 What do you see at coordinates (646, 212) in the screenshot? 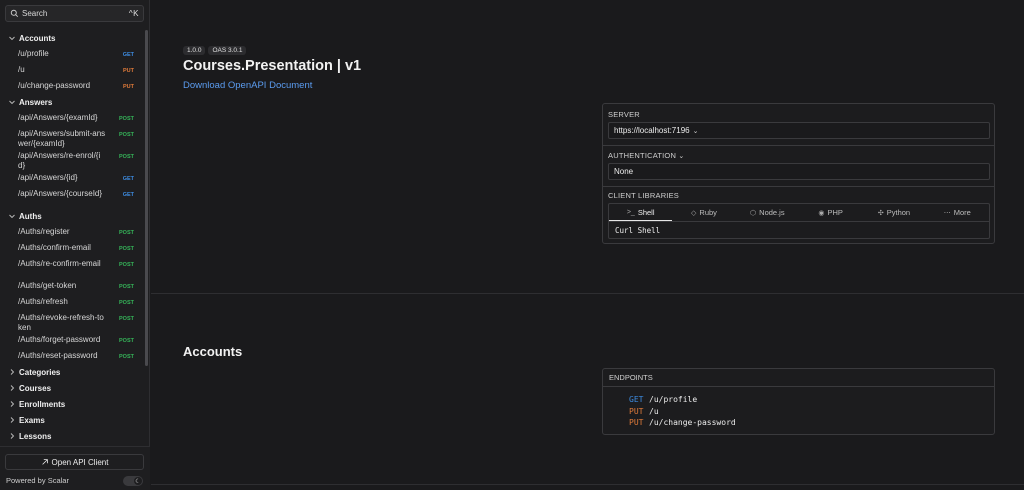
I see `tab-label: Shell` at bounding box center [646, 212].